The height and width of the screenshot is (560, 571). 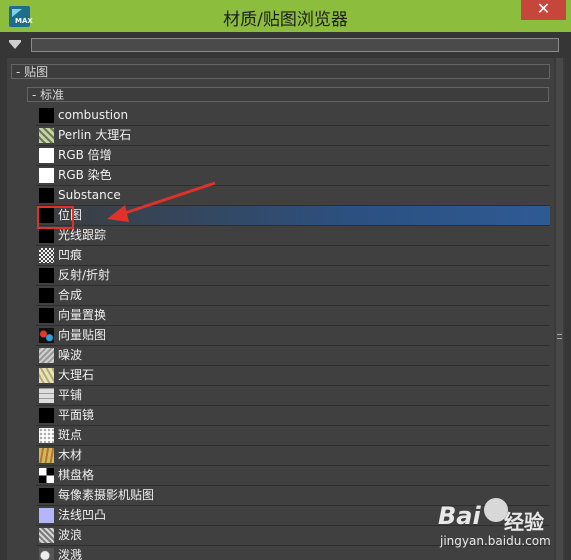 I want to click on watermark-logo-suffix: 经验, so click(x=524, y=522).